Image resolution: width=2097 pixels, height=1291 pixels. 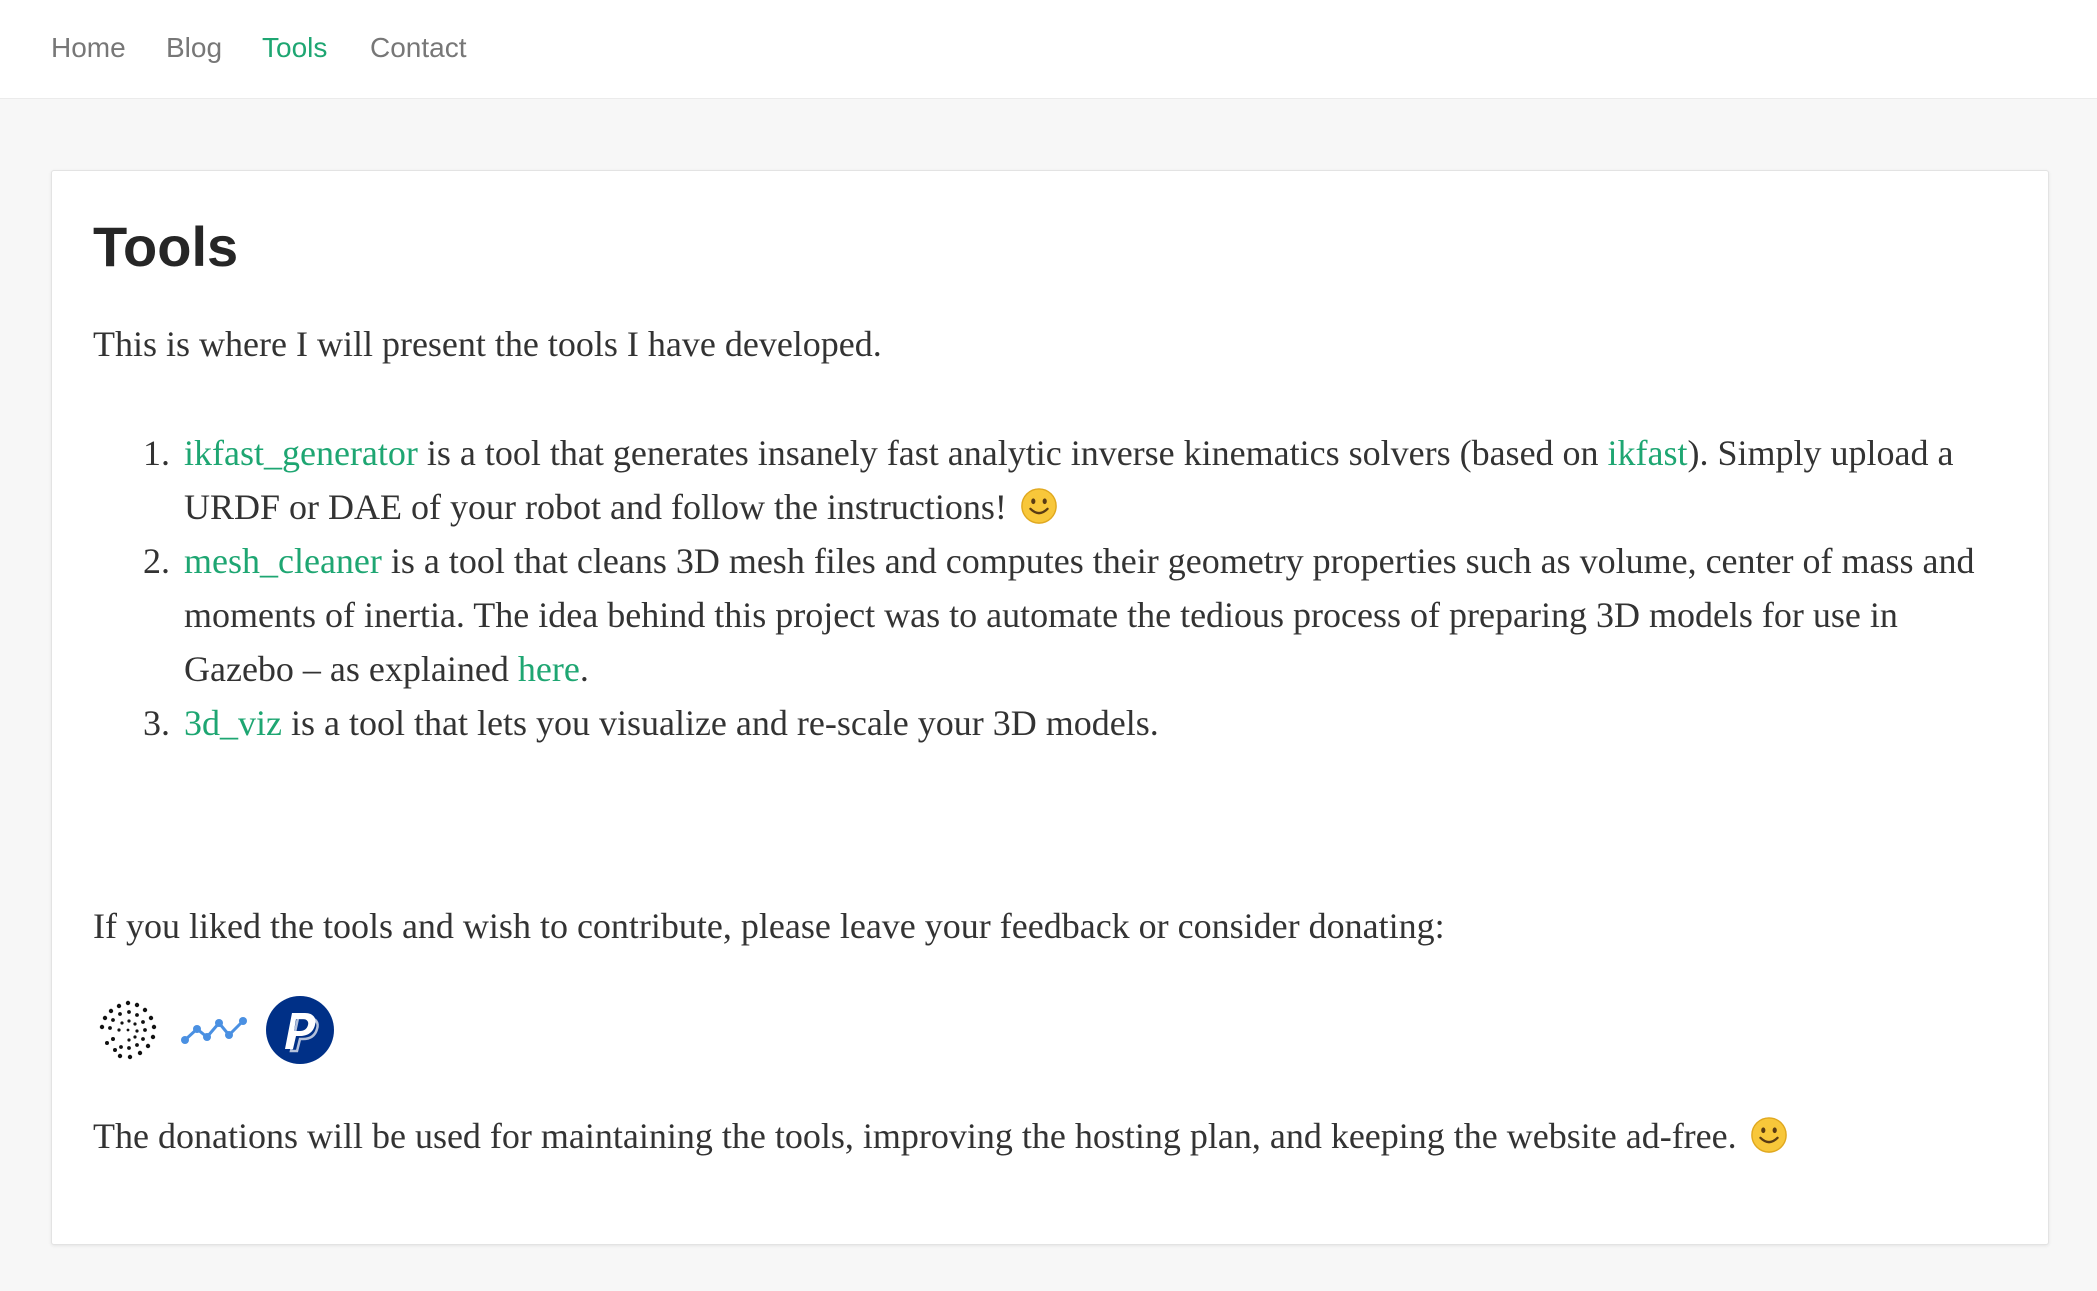 What do you see at coordinates (294, 48) in the screenshot?
I see `nav-tools-link: Tools` at bounding box center [294, 48].